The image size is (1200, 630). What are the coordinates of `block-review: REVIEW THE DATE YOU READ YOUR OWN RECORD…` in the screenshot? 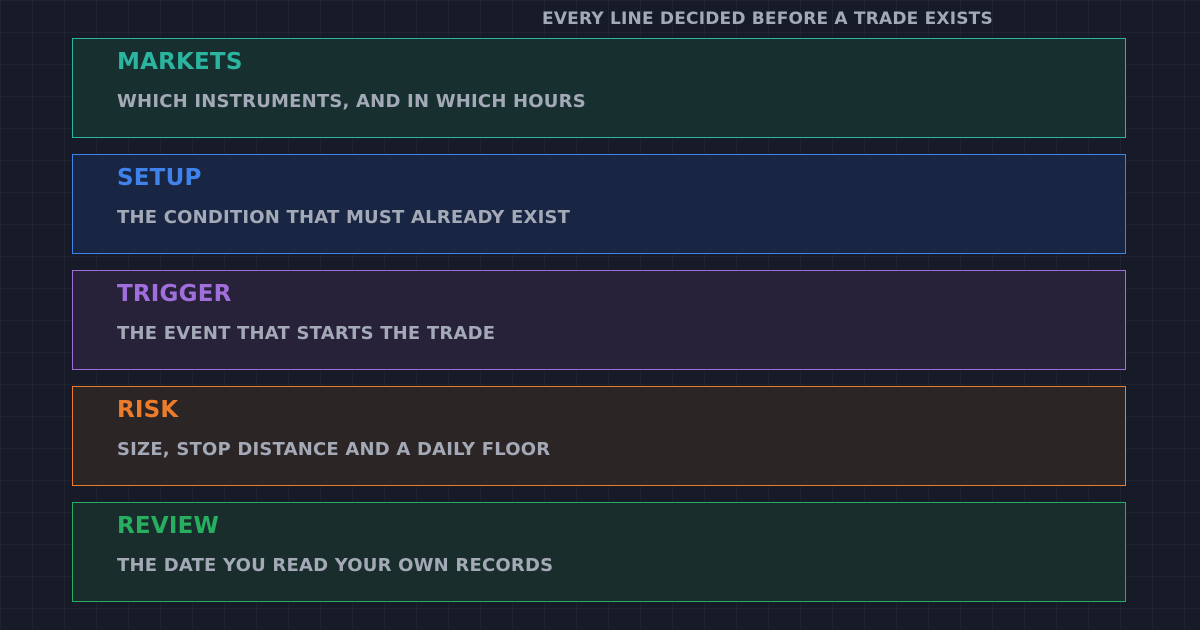 It's located at (599, 552).